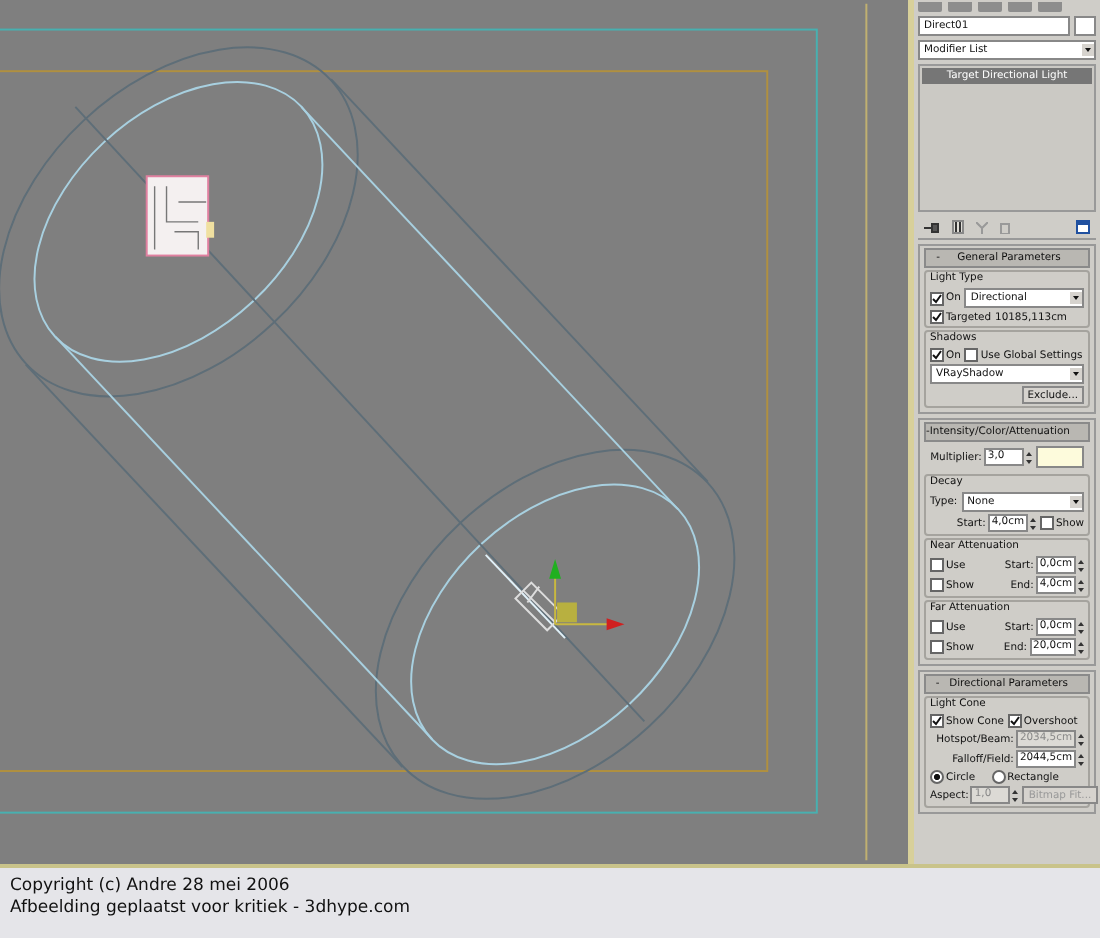  What do you see at coordinates (1083, 227) in the screenshot?
I see `configure-icon` at bounding box center [1083, 227].